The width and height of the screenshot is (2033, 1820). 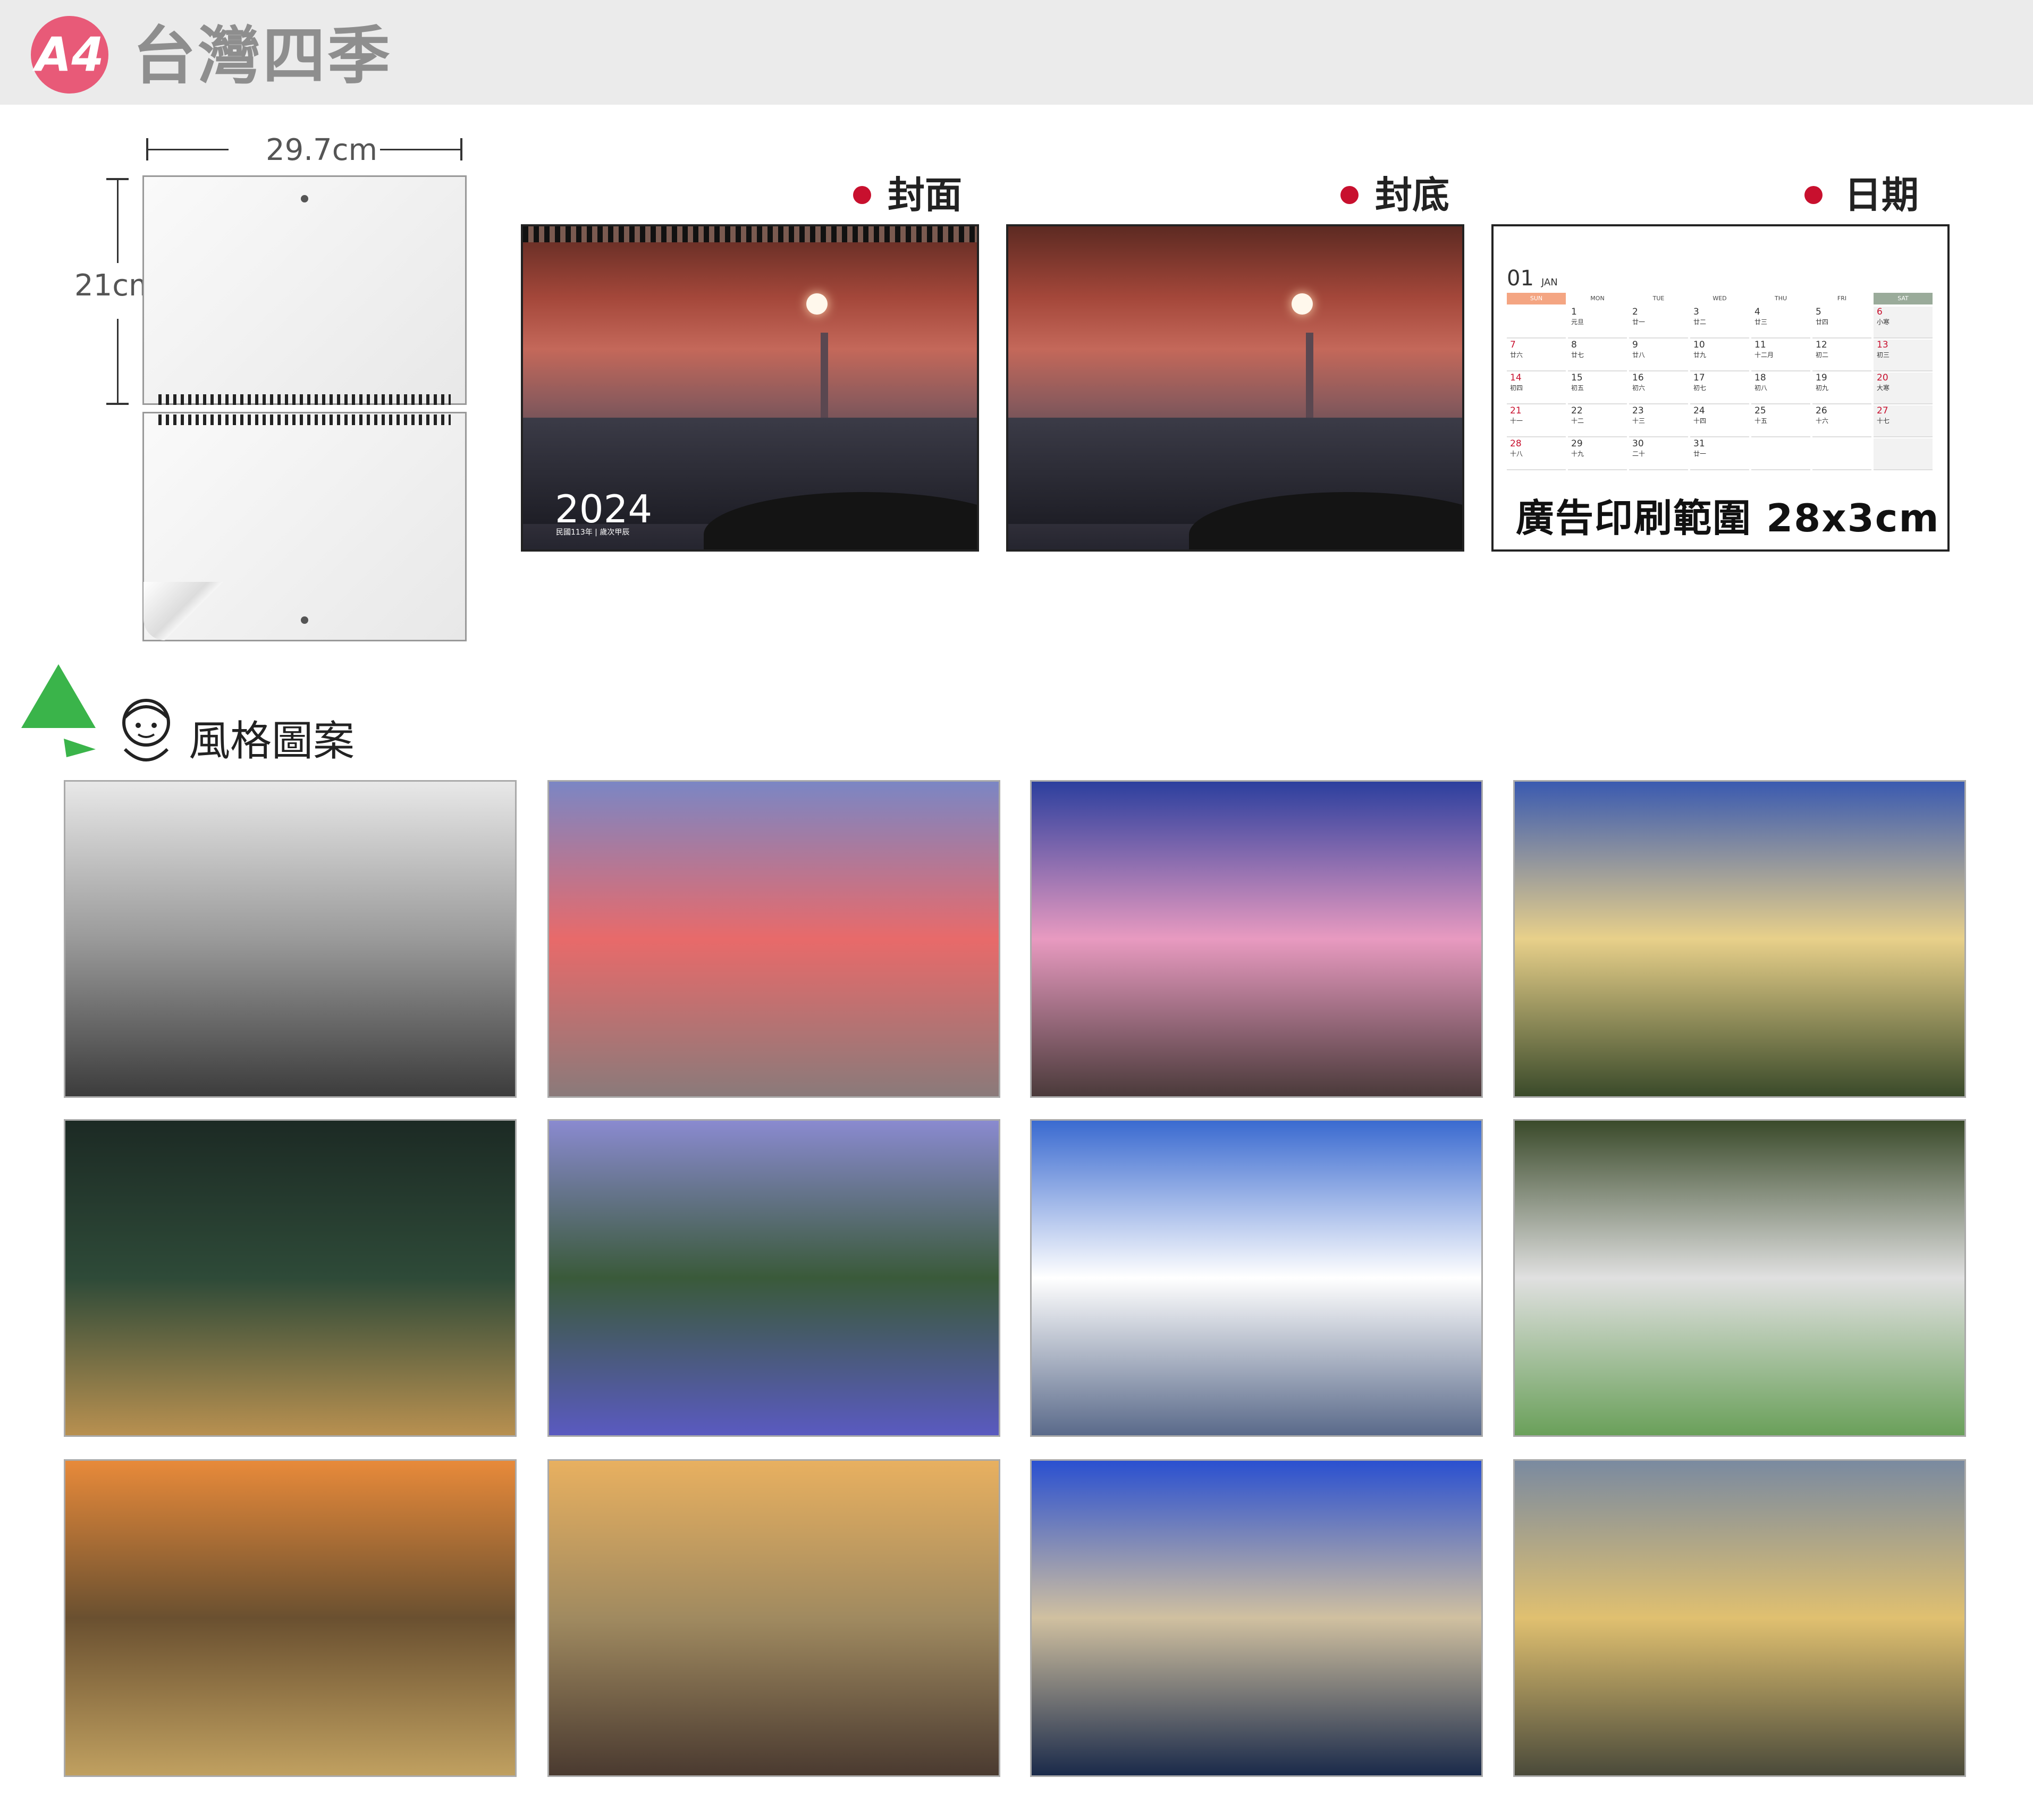 I want to click on page-curl, so click(x=186, y=611).